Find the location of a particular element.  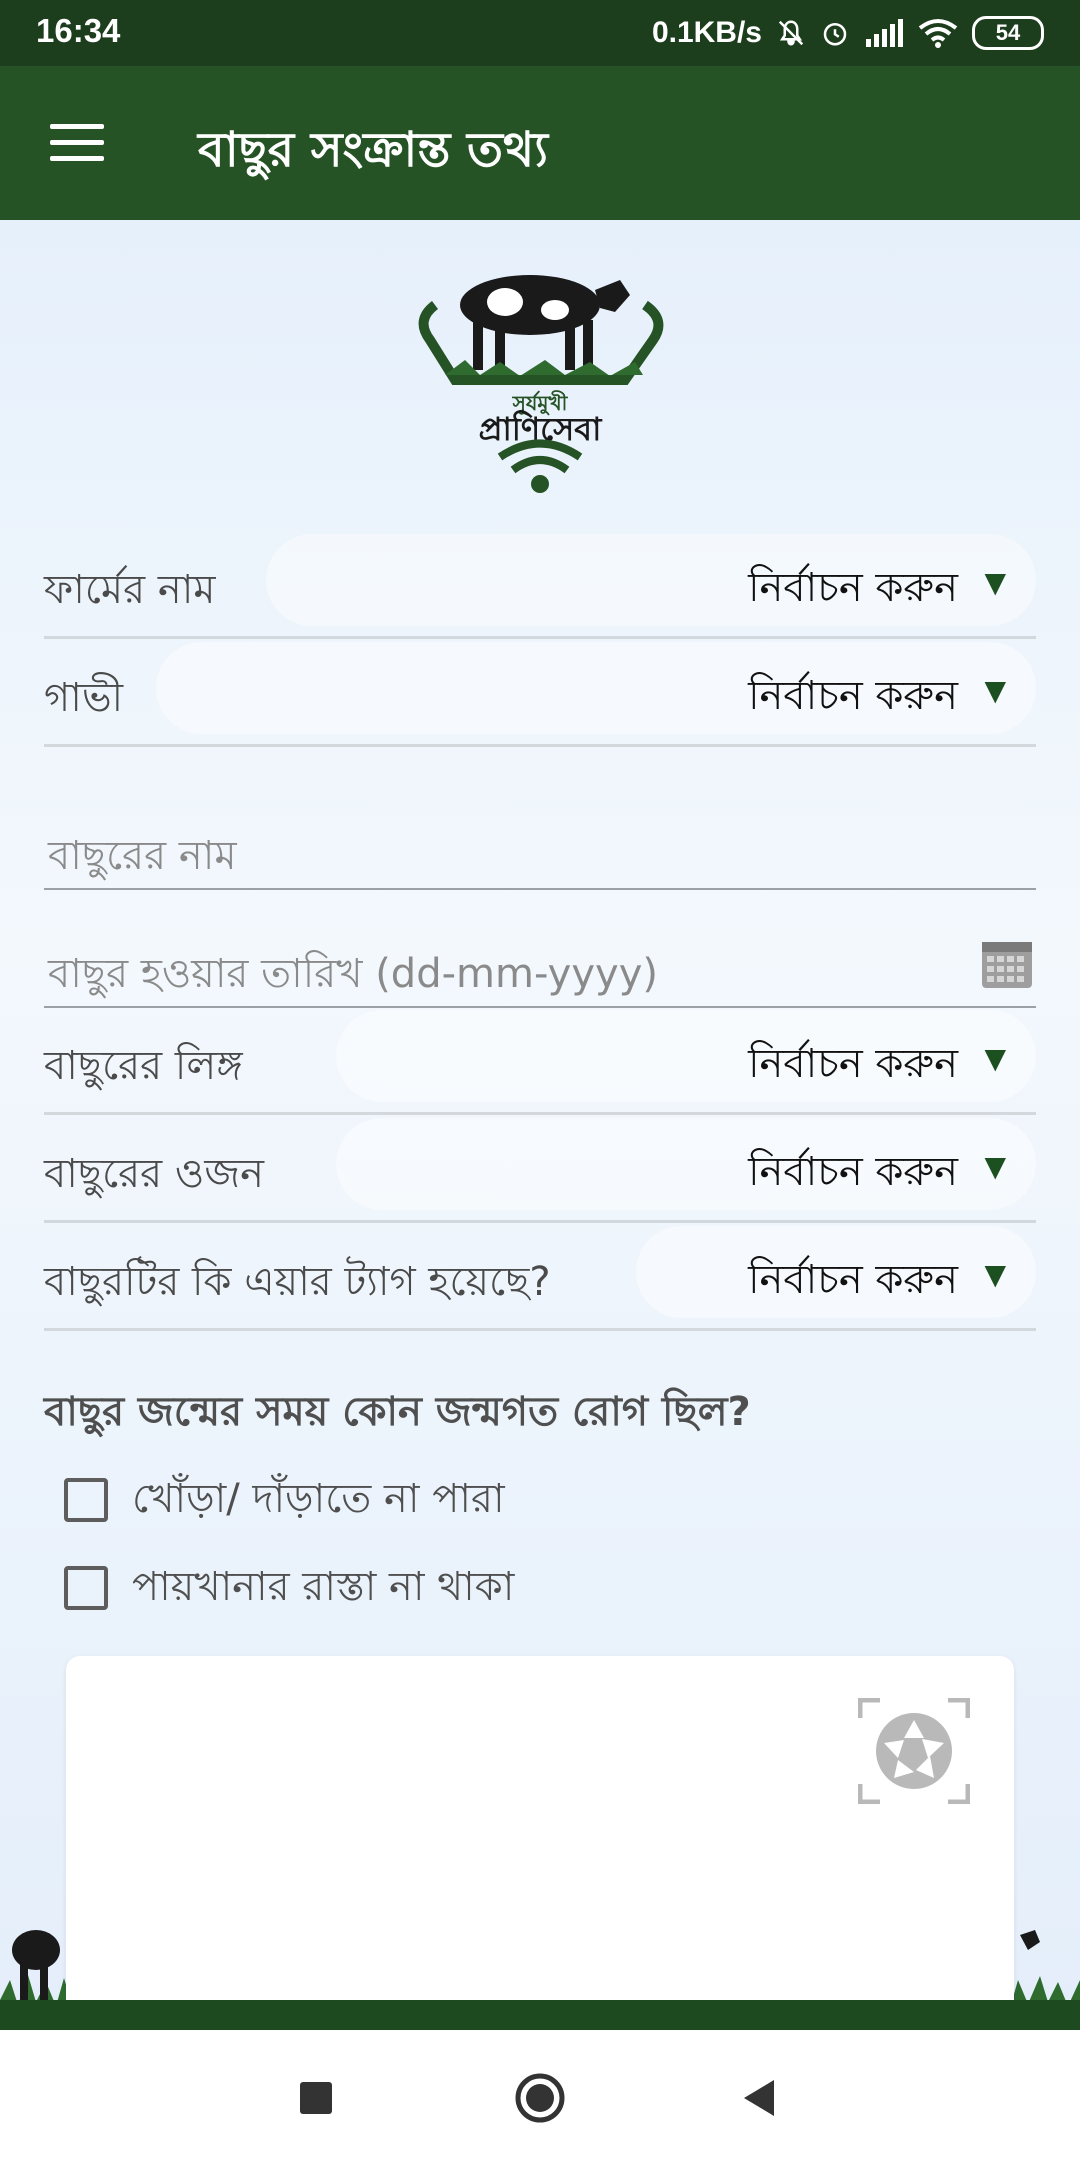

checkbox-lame: খোঁড়া/ দাঁড়াতে না পারা is located at coordinates (284, 1500).